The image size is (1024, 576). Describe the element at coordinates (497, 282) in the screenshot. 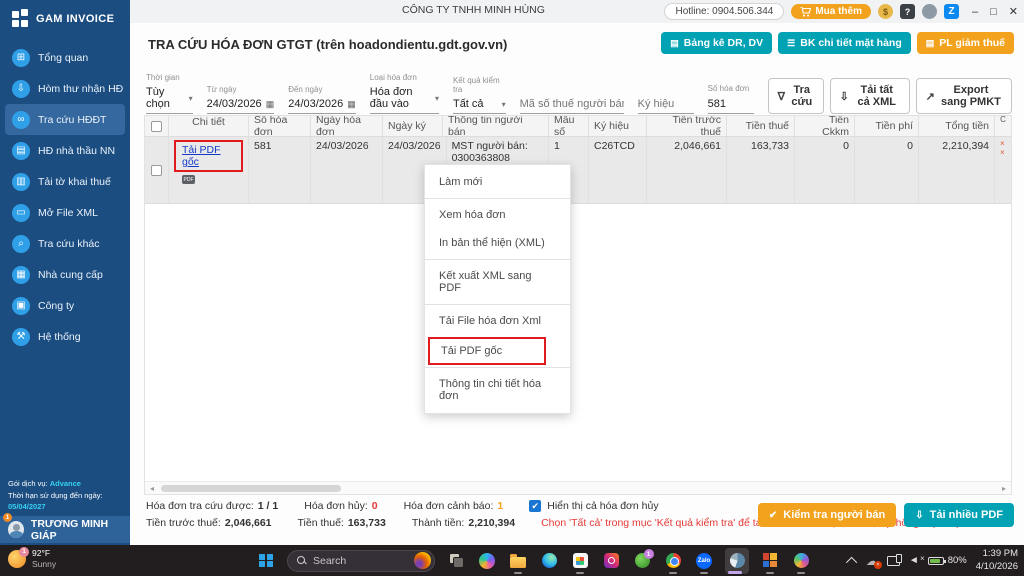

I see `menu-item-ket-xuat-xml: Kết xuất XML sang PDF` at that location.